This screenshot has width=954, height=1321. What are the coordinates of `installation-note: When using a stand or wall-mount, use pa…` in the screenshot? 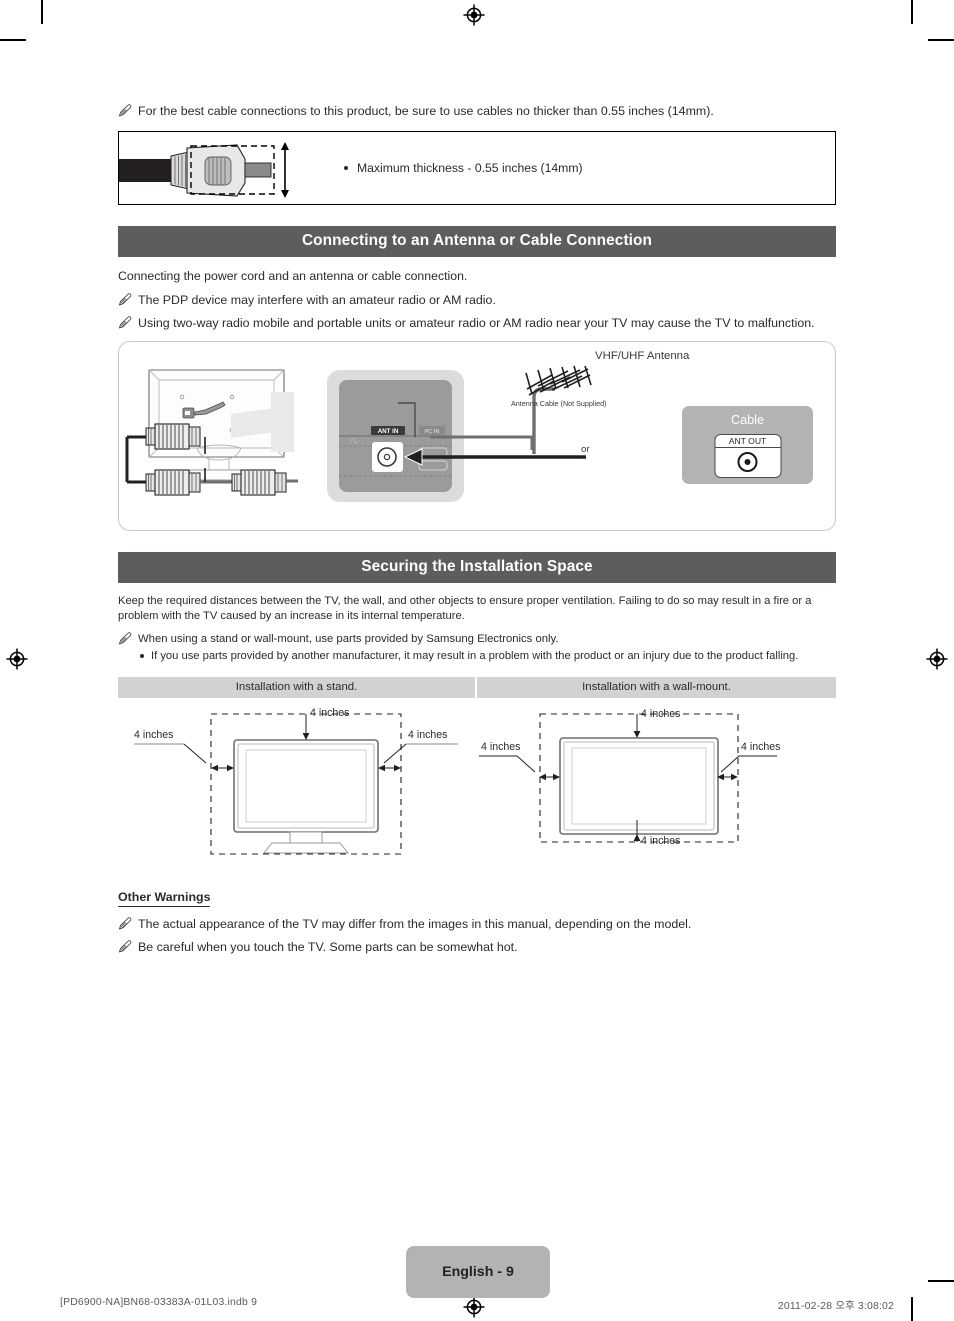 It's located at (477, 639).